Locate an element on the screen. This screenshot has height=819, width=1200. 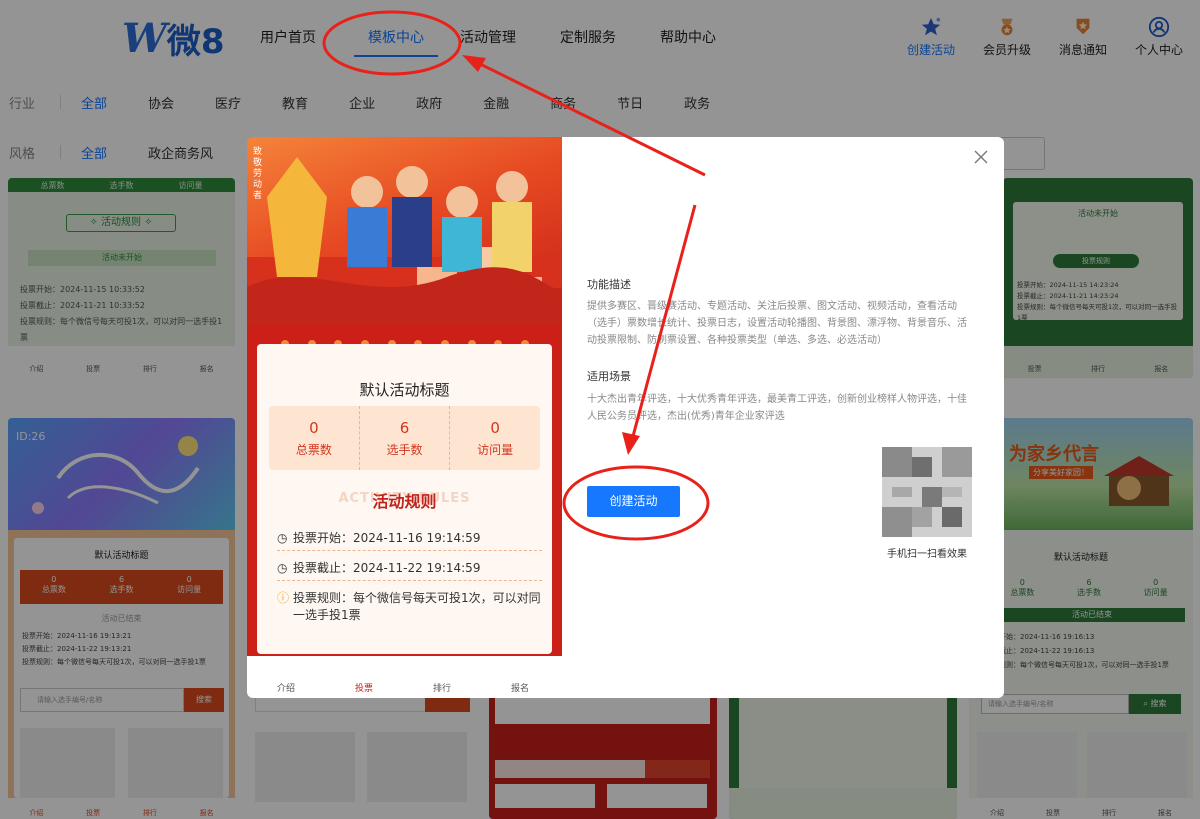
vote-end-row: ◷ 投票截止：2024-11-22 19:14:59 is located at coordinates (409, 568).